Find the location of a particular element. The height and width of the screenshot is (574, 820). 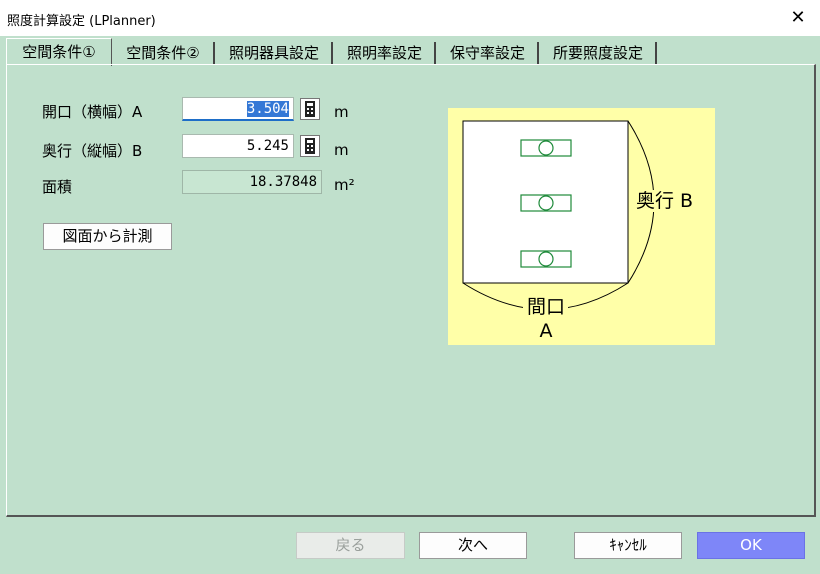

width-label: 開口（横幅）A is located at coordinates (92, 112).